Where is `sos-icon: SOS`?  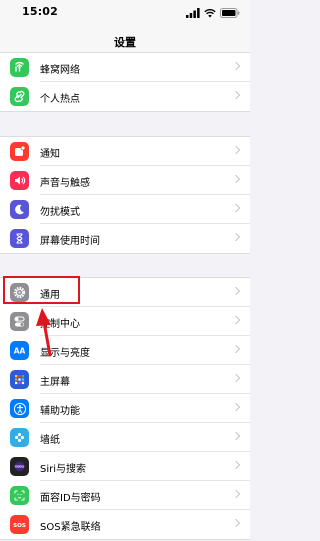 sos-icon: SOS is located at coordinates (19, 524).